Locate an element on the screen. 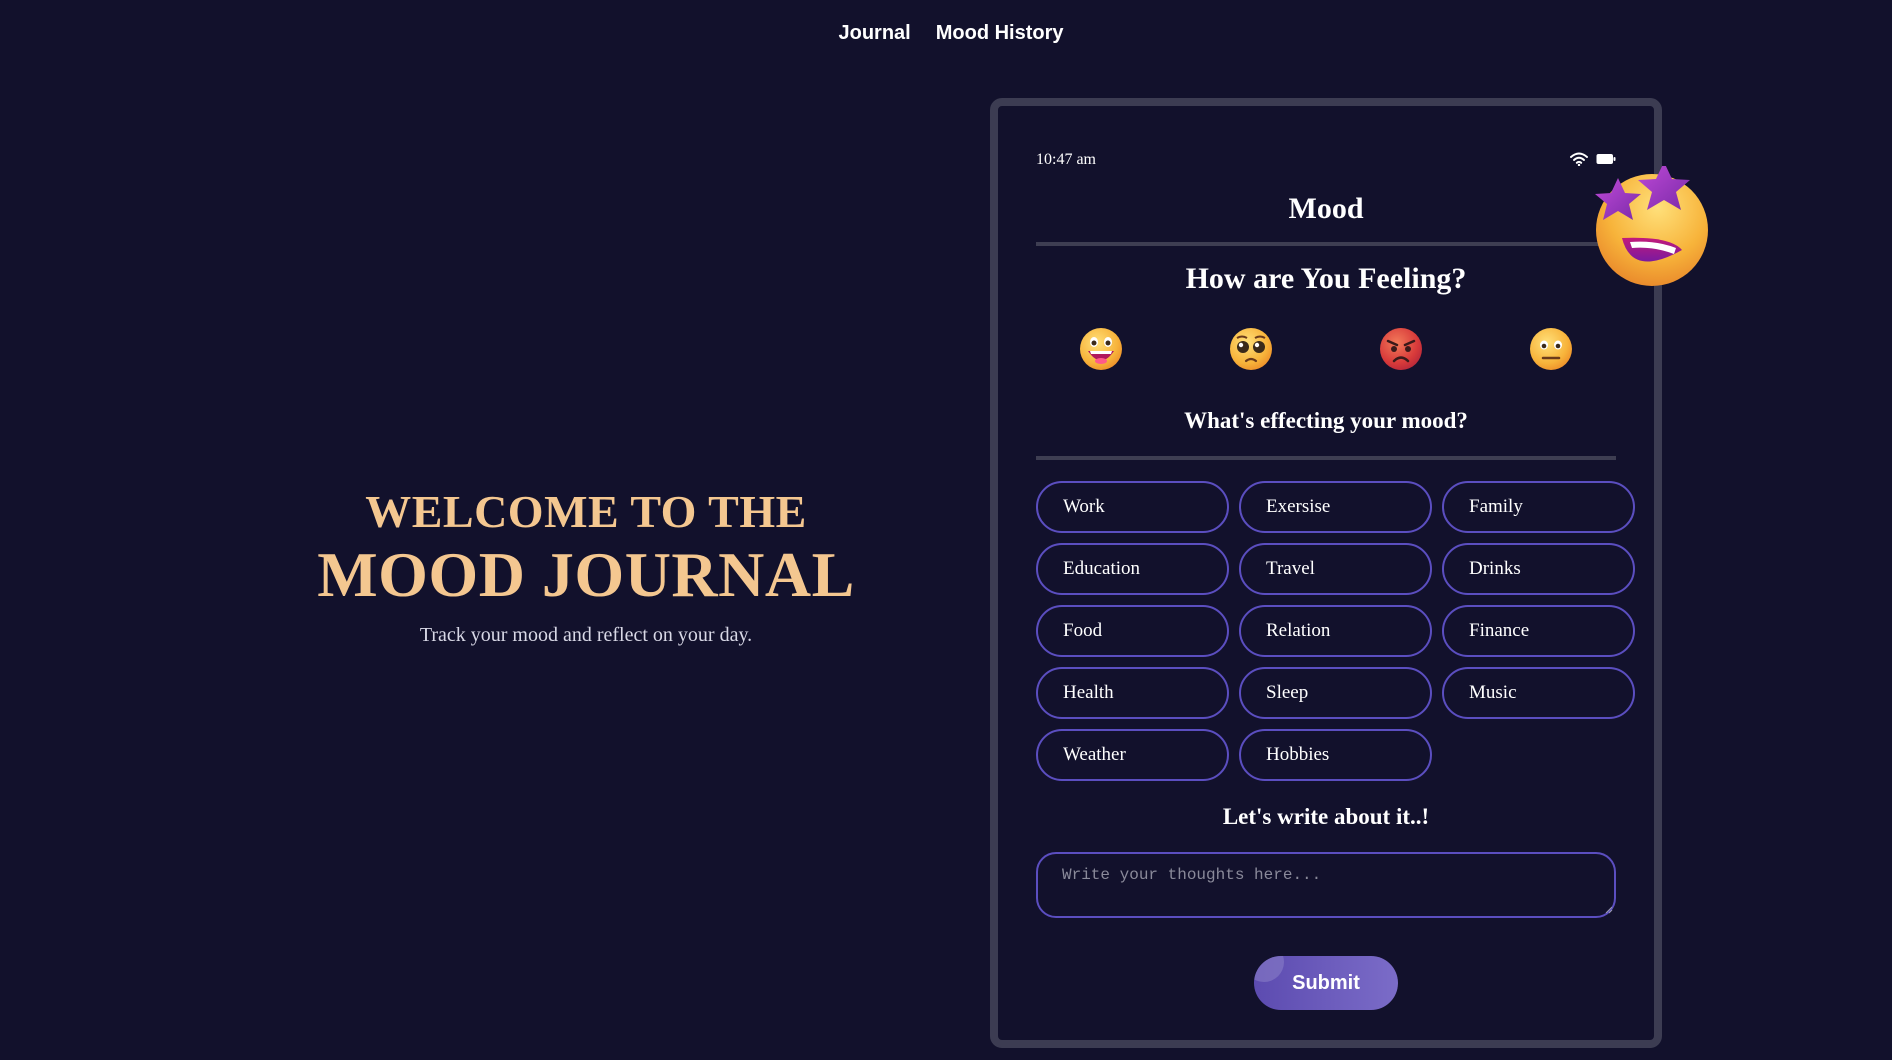 The height and width of the screenshot is (1060, 1892). nav-journal-link: Journal is located at coordinates (874, 33).